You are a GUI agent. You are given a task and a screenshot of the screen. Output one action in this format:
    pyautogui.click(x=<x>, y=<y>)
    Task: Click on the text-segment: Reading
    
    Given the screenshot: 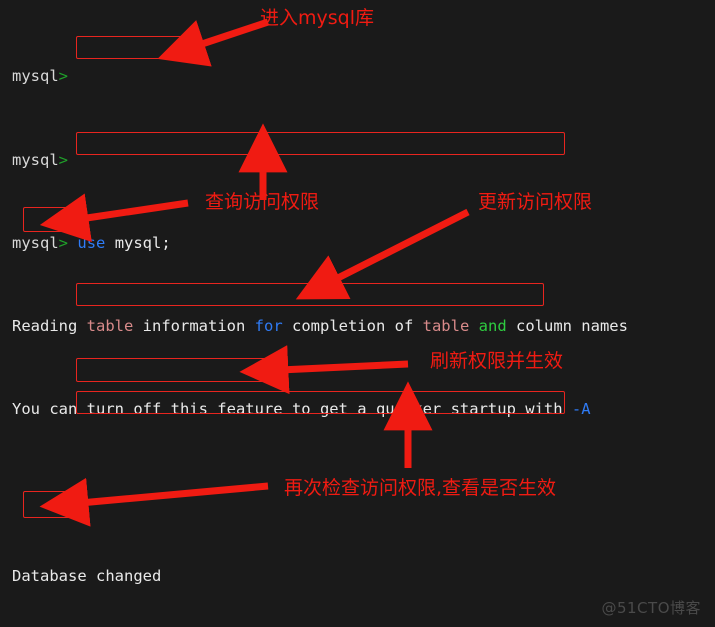 What is the action you would take?
    pyautogui.click(x=49, y=325)
    